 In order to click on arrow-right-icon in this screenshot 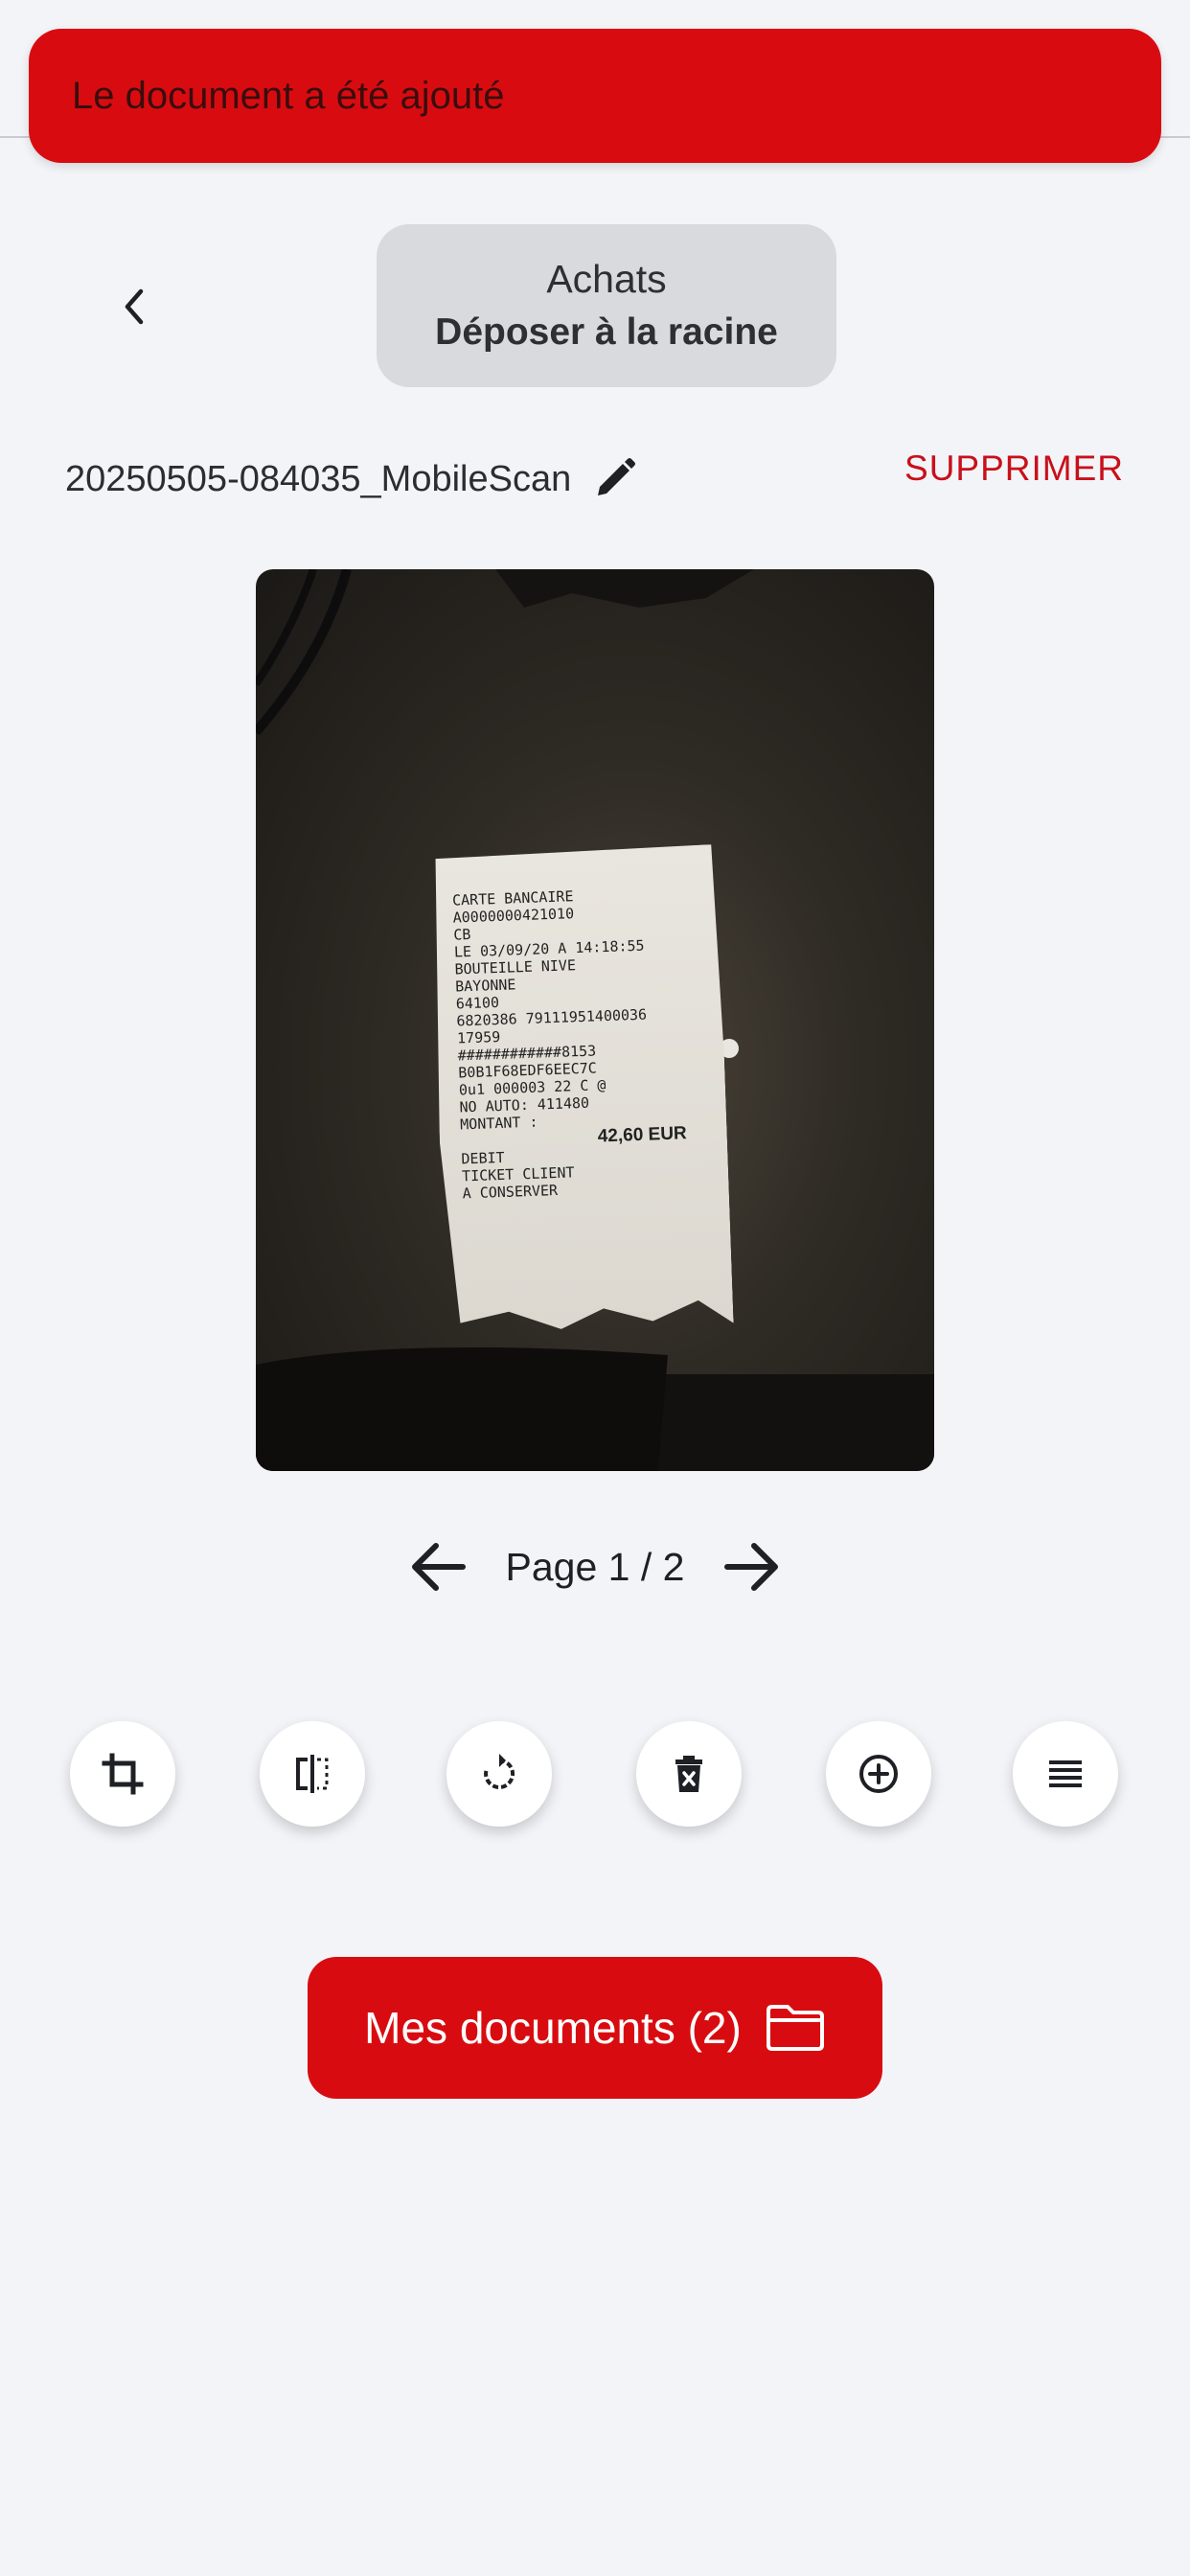, I will do `click(751, 1567)`.